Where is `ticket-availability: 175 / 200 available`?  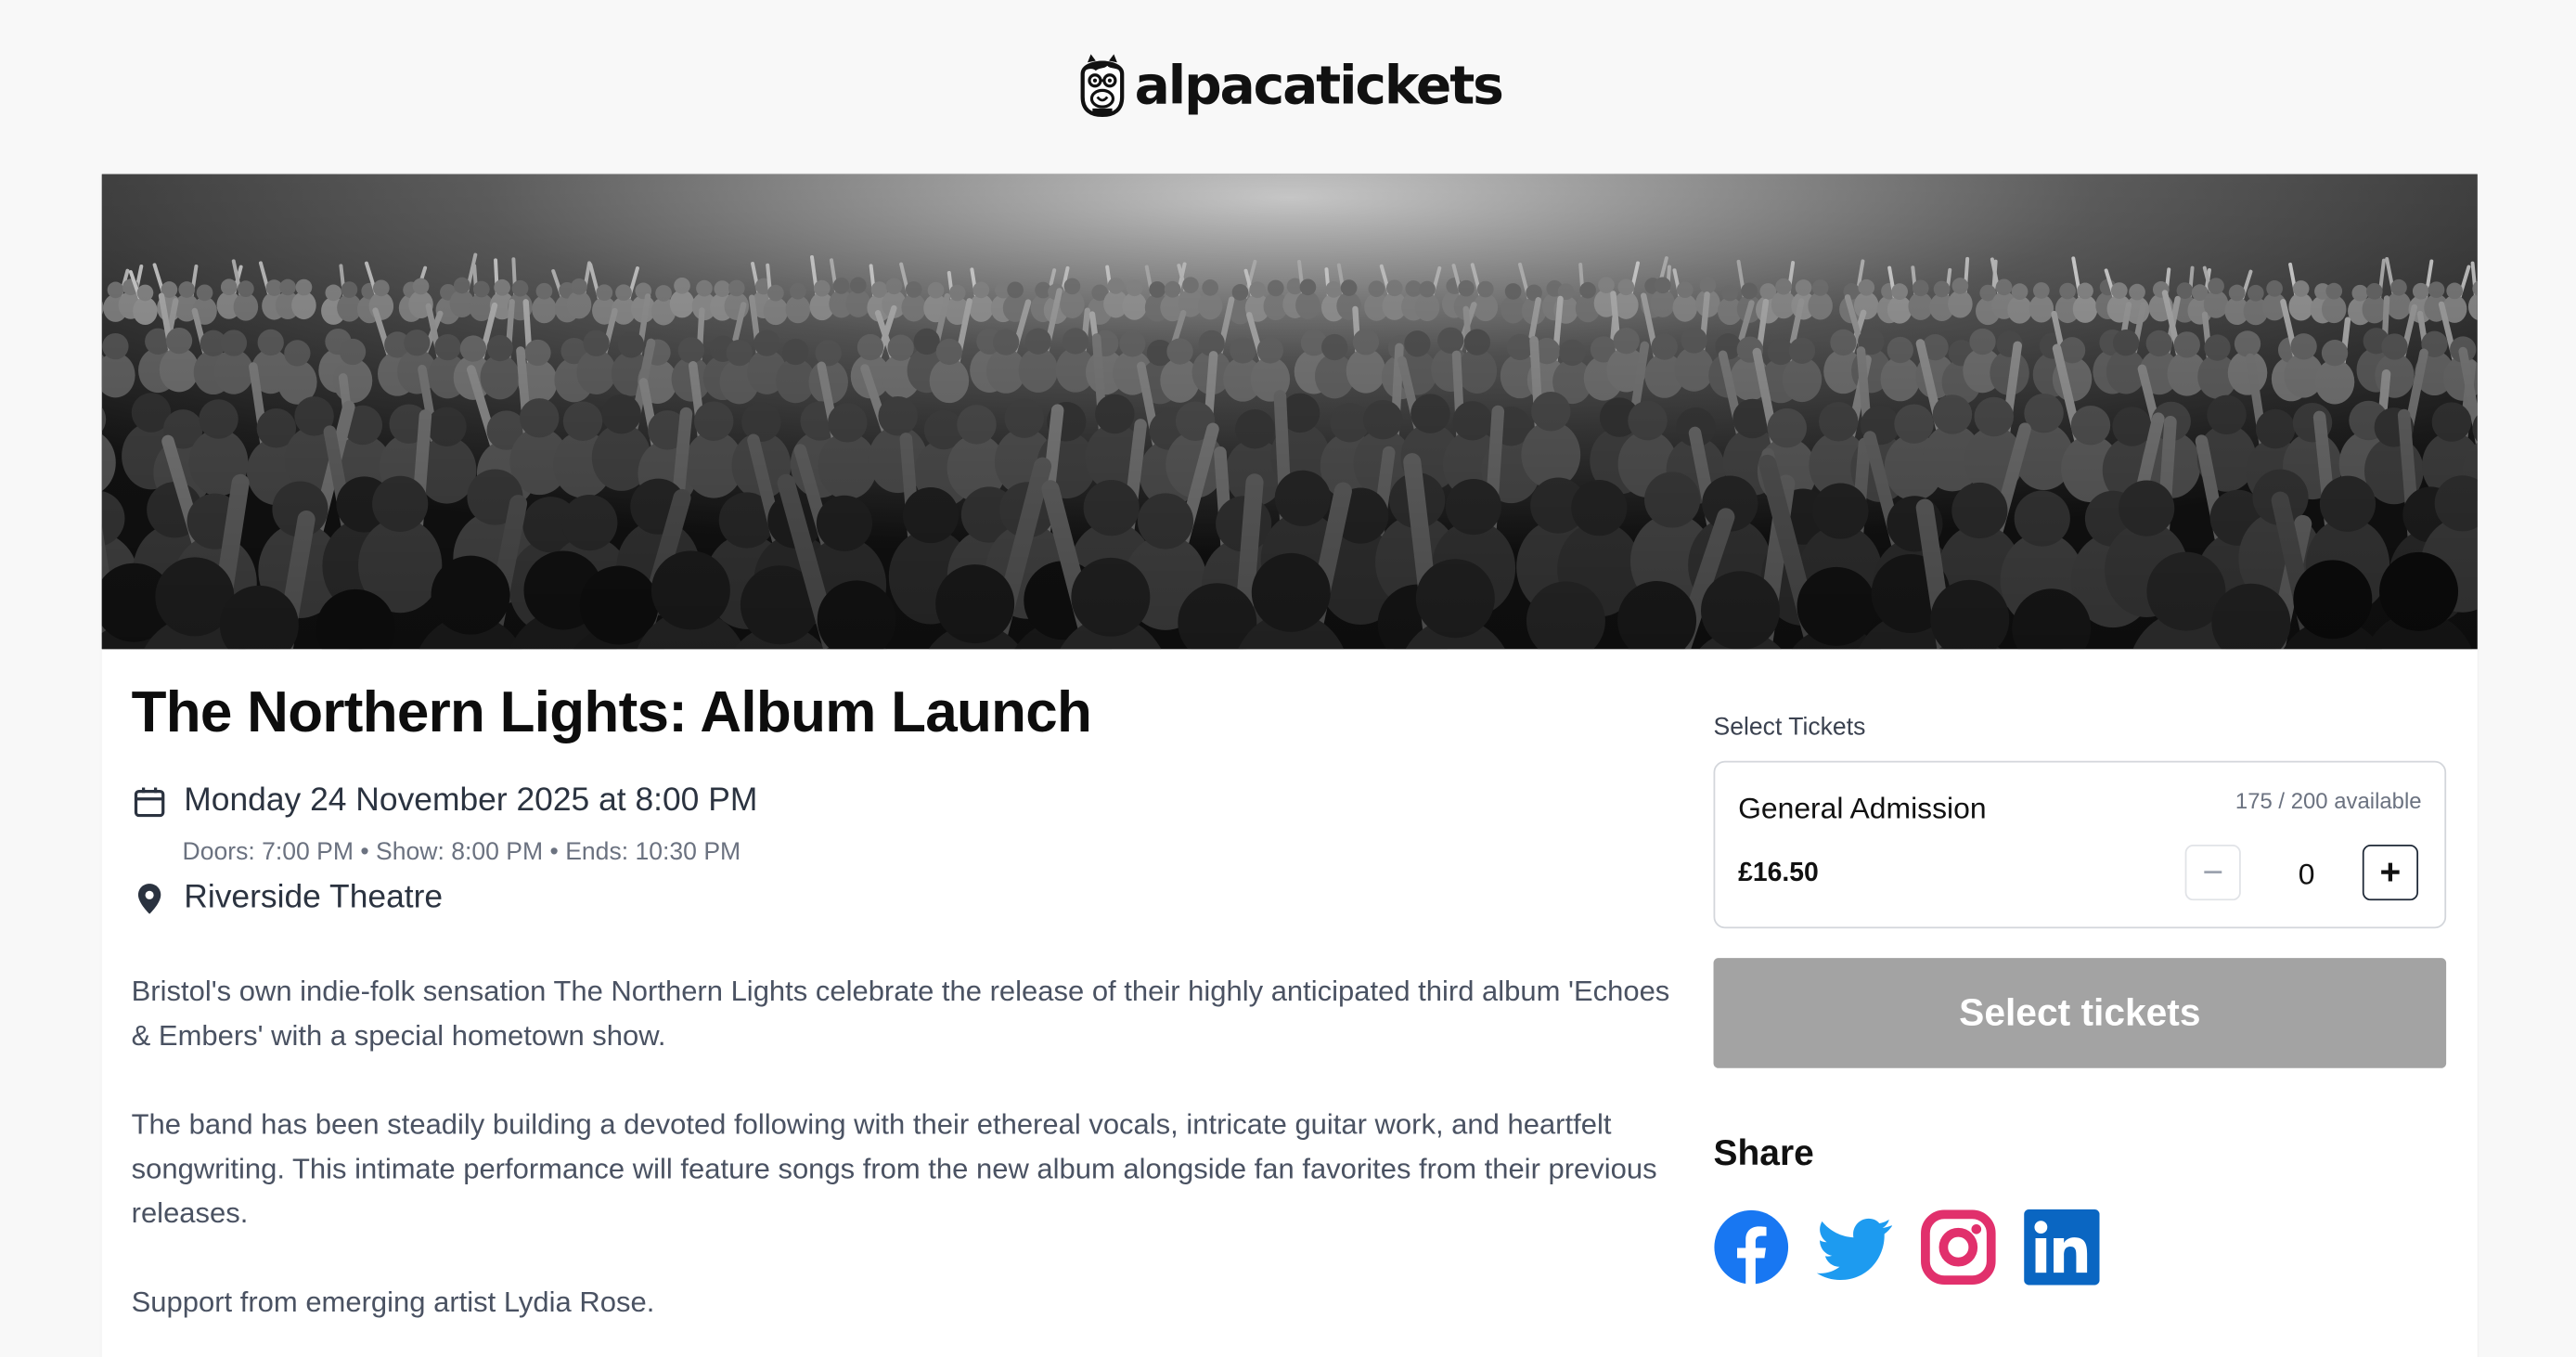 ticket-availability: 175 / 200 available is located at coordinates (2328, 801).